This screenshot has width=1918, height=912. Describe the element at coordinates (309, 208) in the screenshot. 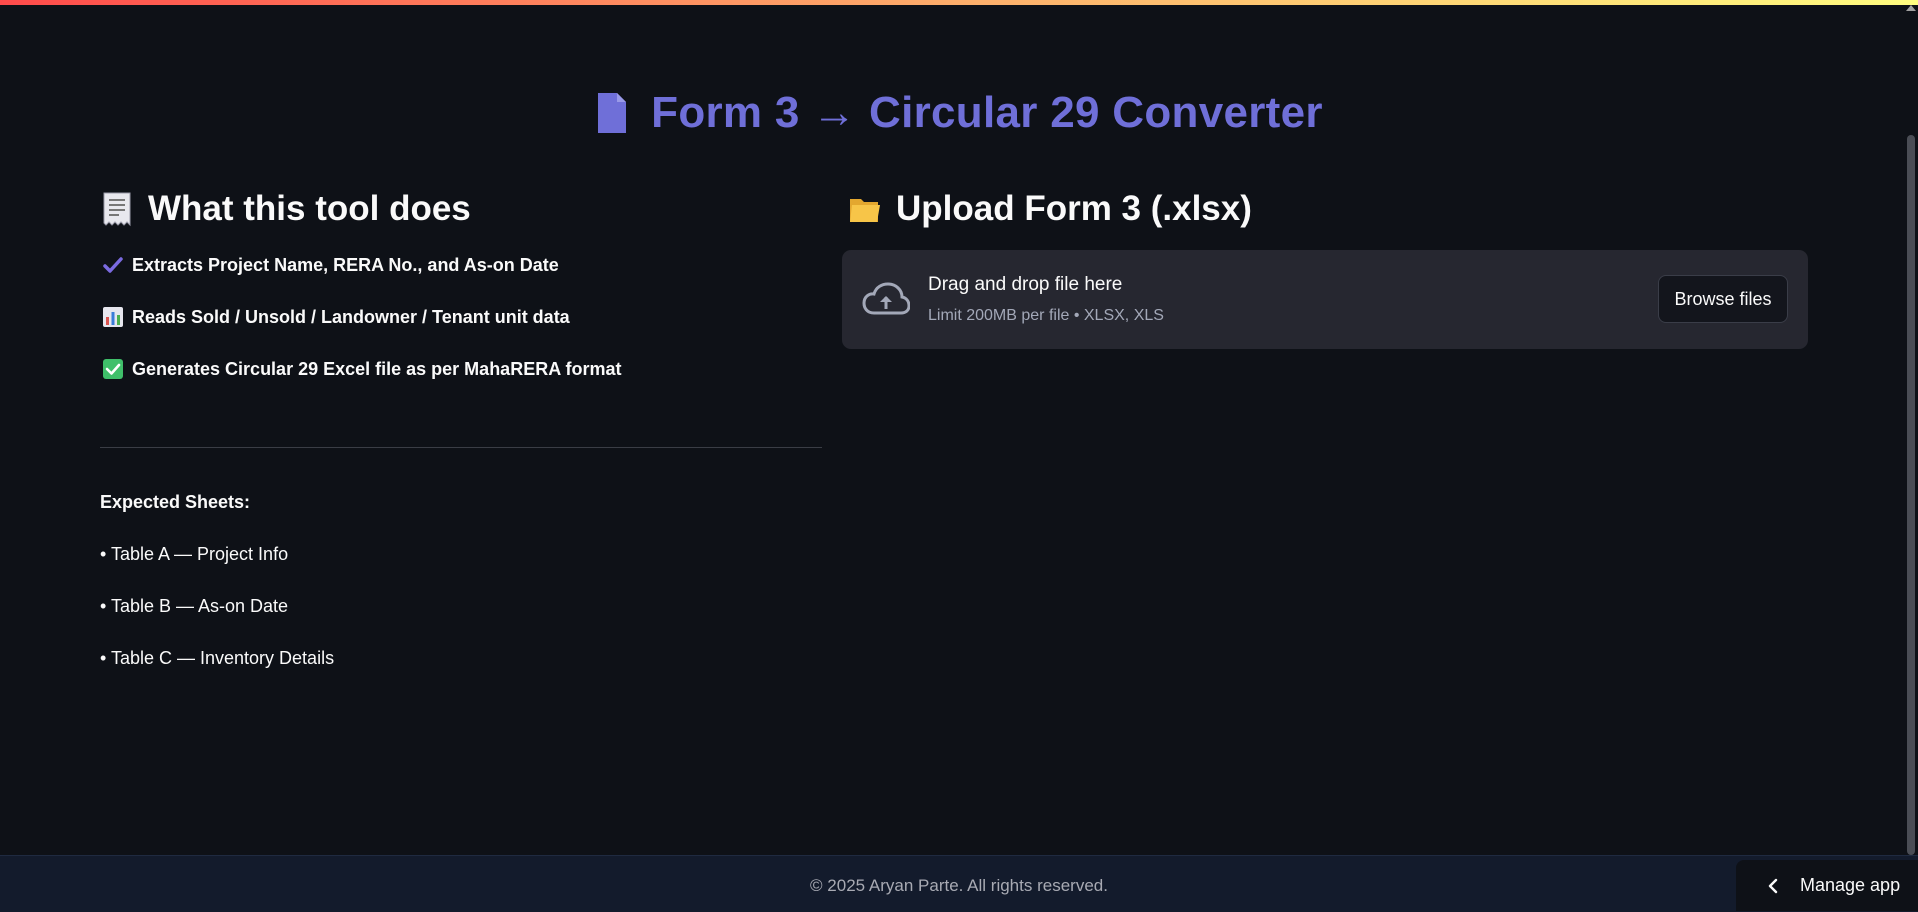

I see `section-heading-text: What this tool does` at that location.